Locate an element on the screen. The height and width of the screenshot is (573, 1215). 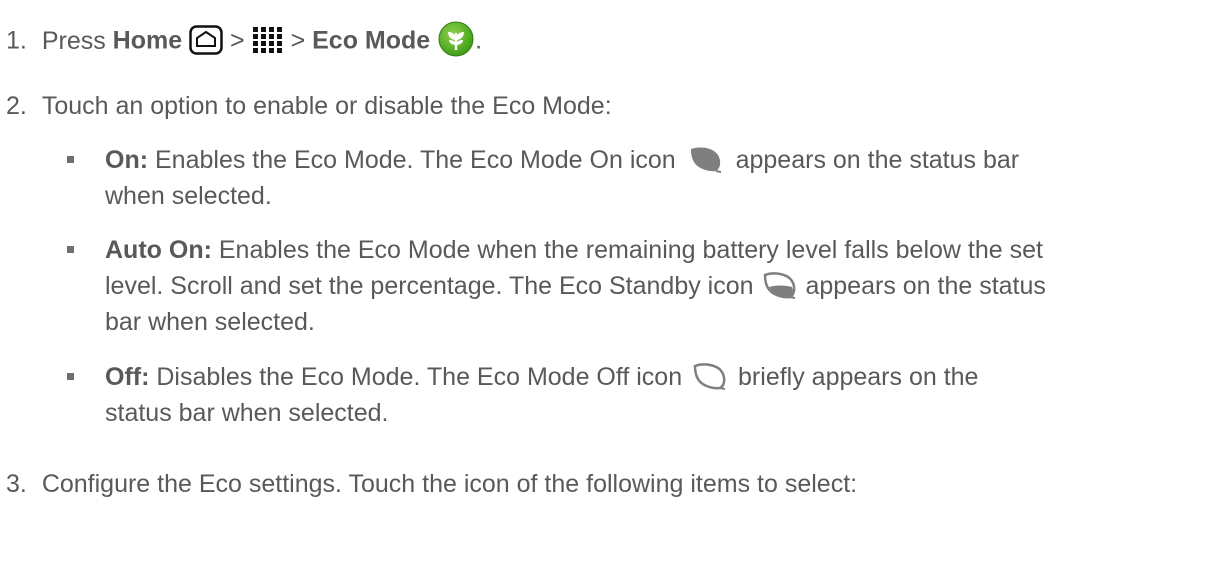
step-1: 1. Press Home > > Eco Mode . is located at coordinates (244, 40).